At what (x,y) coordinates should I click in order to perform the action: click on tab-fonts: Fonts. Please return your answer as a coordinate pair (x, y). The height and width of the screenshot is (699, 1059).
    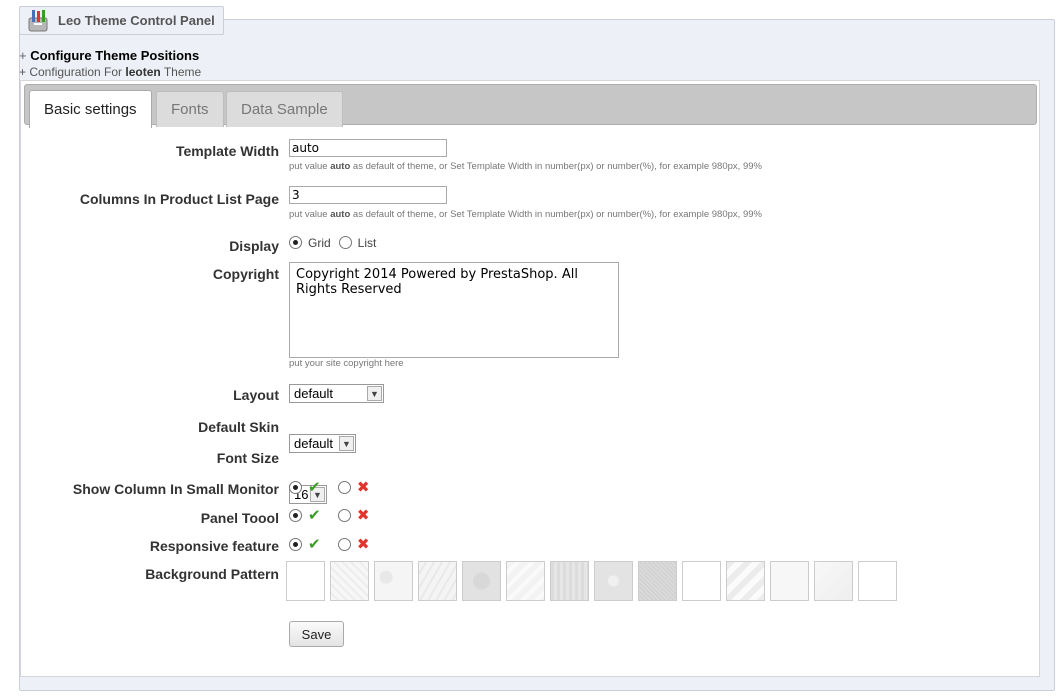
    Looking at the image, I should click on (190, 109).